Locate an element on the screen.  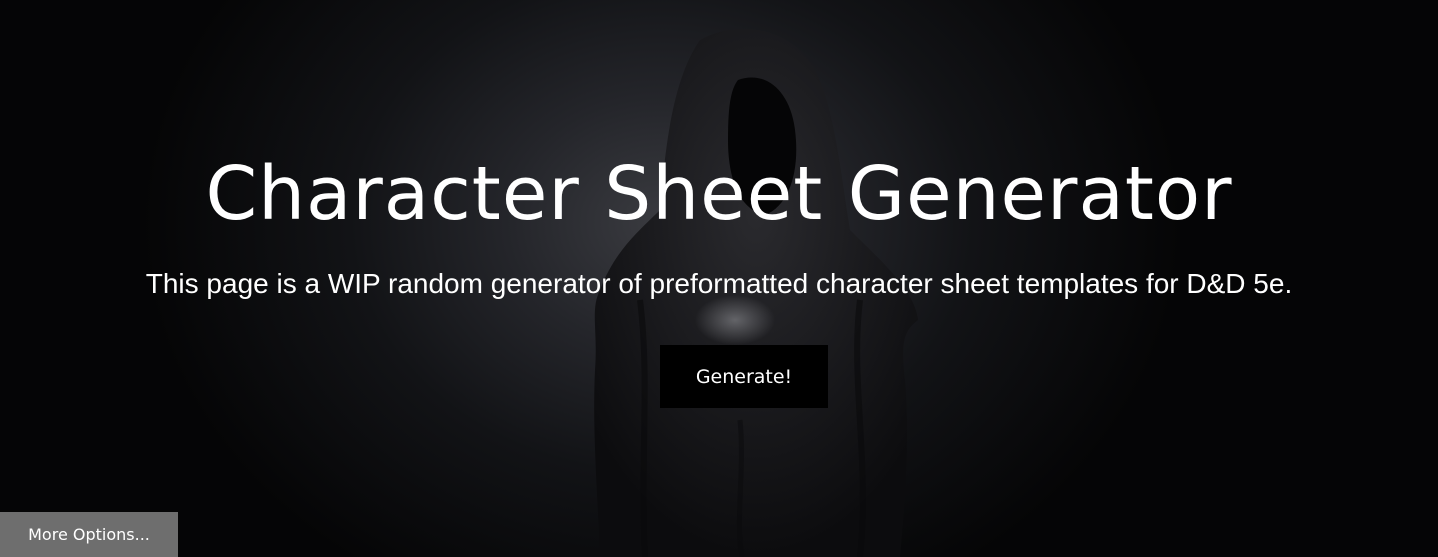
generate-button: Generate! is located at coordinates (744, 376).